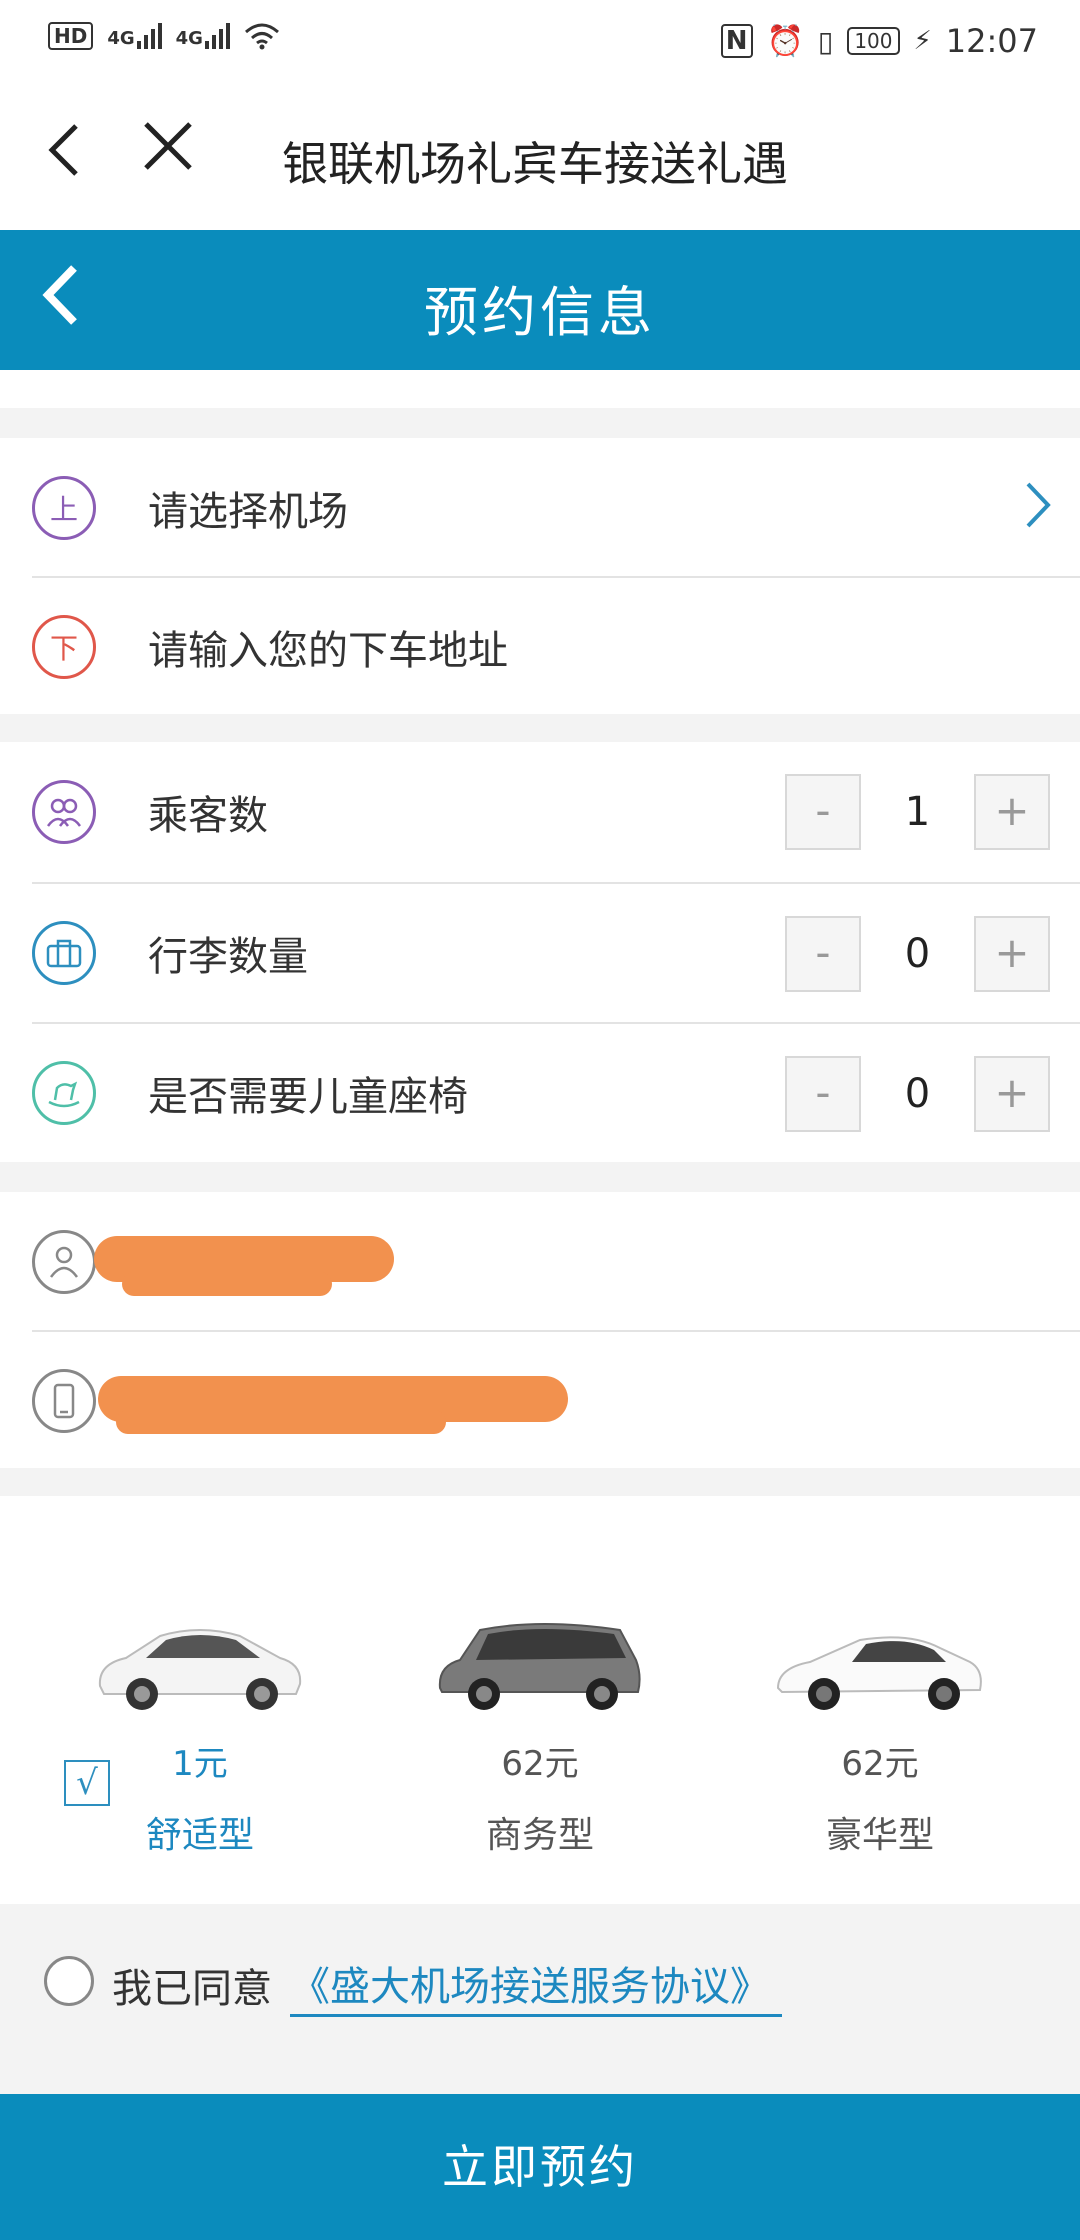 Image resolution: width=1080 pixels, height=2240 pixels. I want to click on nfc-icon: N, so click(736, 41).